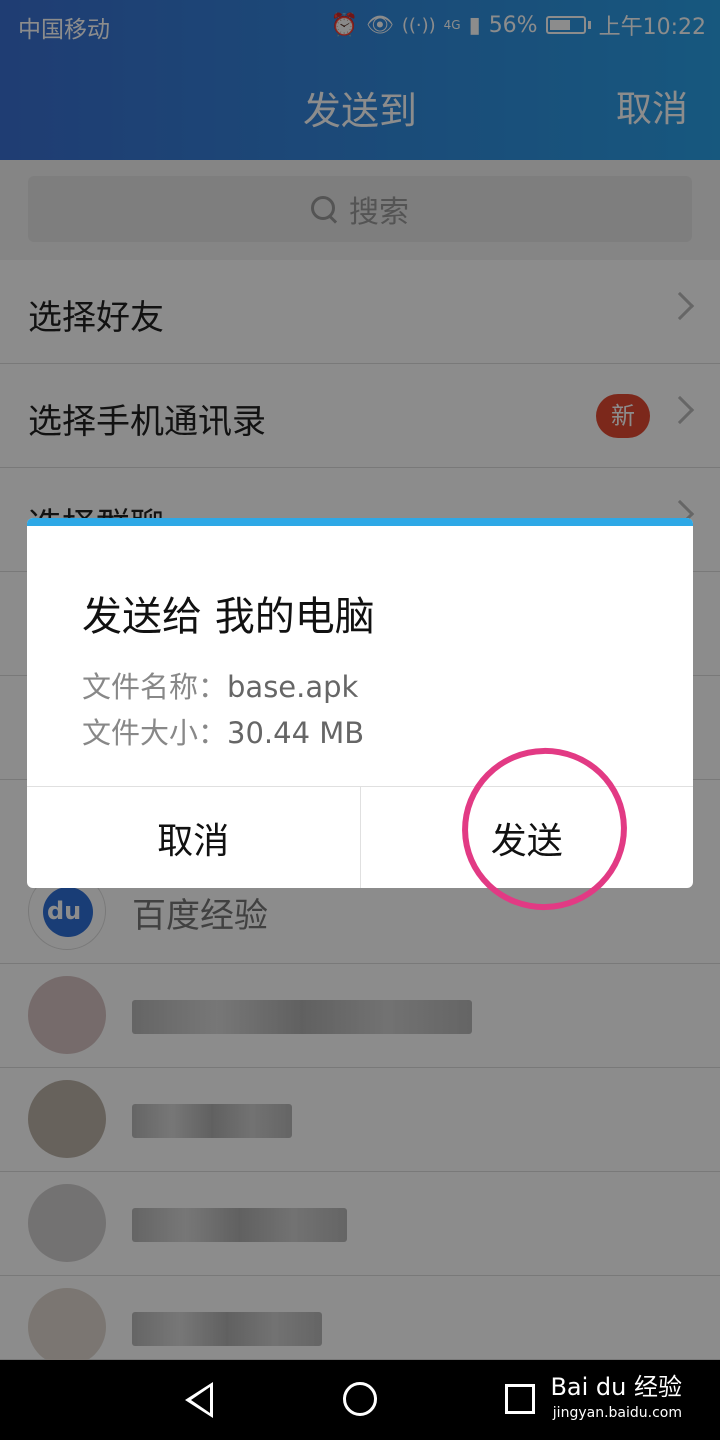 Image resolution: width=720 pixels, height=1440 pixels. What do you see at coordinates (200, 1400) in the screenshot?
I see `back-icon-inner` at bounding box center [200, 1400].